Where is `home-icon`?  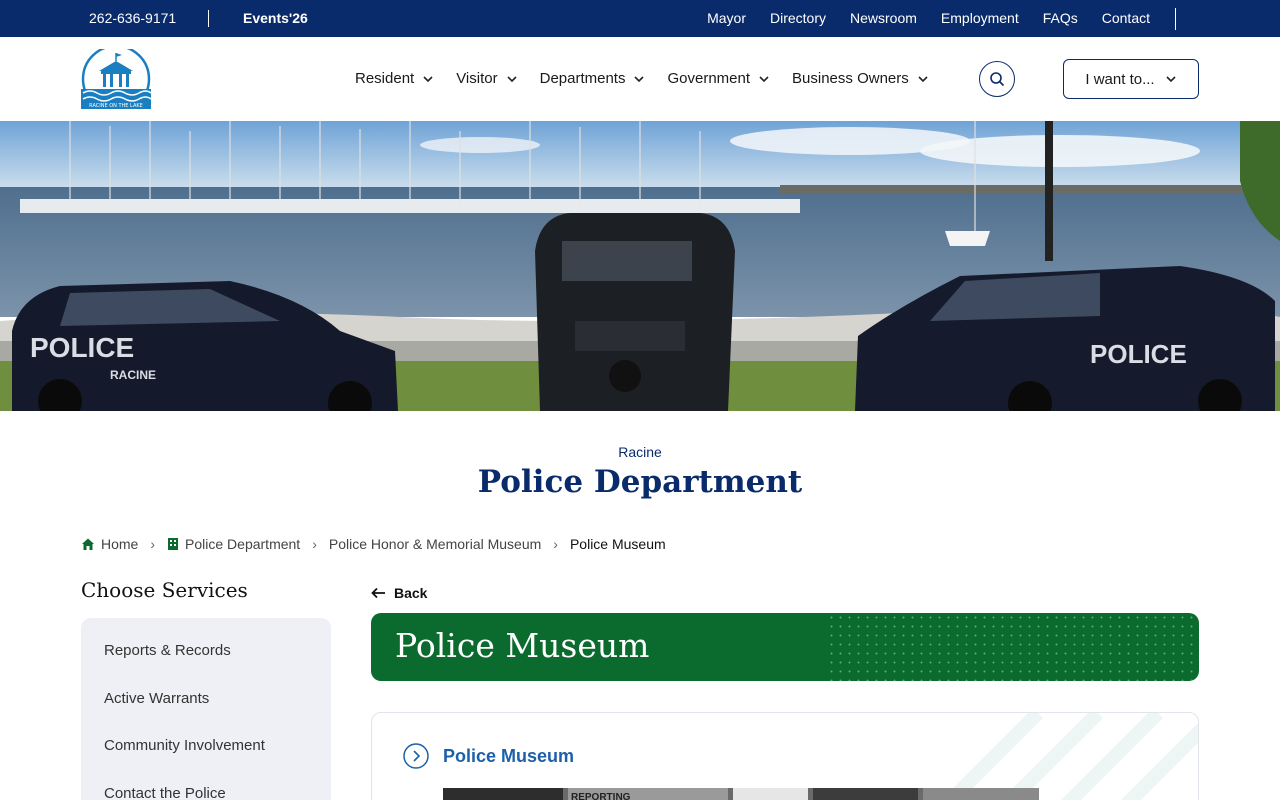 home-icon is located at coordinates (88, 544).